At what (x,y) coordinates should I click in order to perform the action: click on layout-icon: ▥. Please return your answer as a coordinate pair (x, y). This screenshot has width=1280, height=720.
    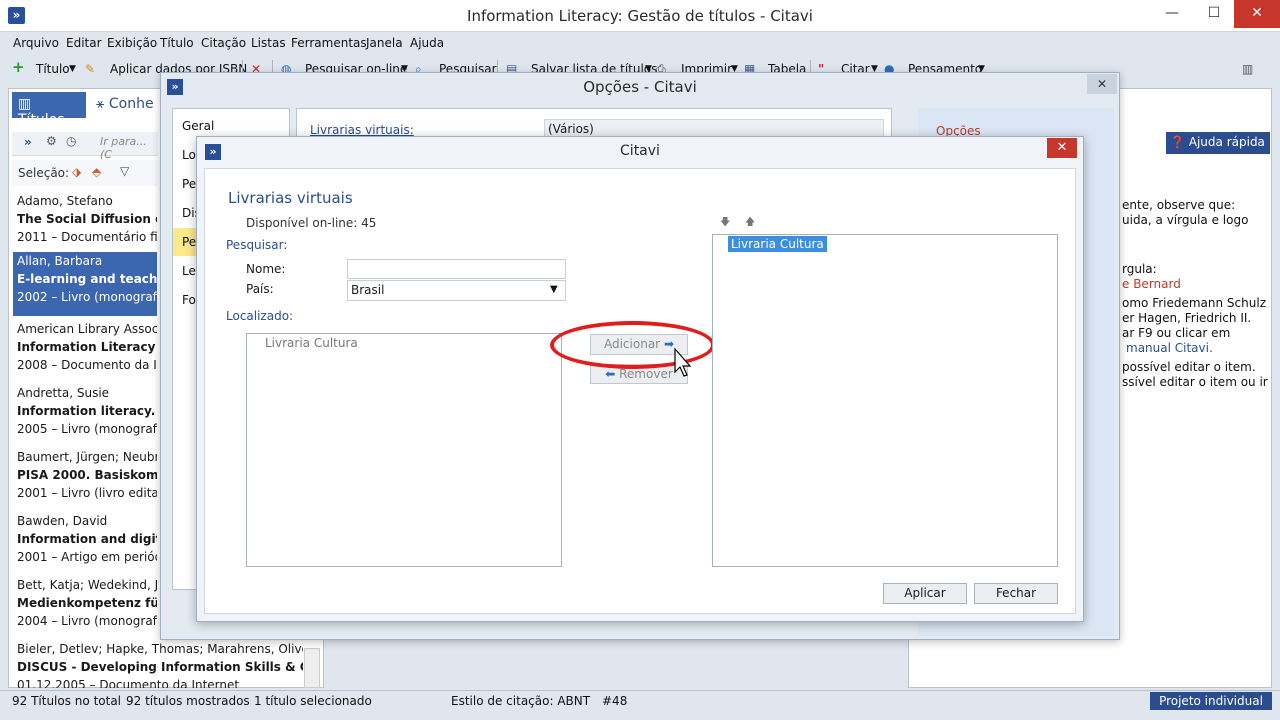
    Looking at the image, I should click on (1247, 69).